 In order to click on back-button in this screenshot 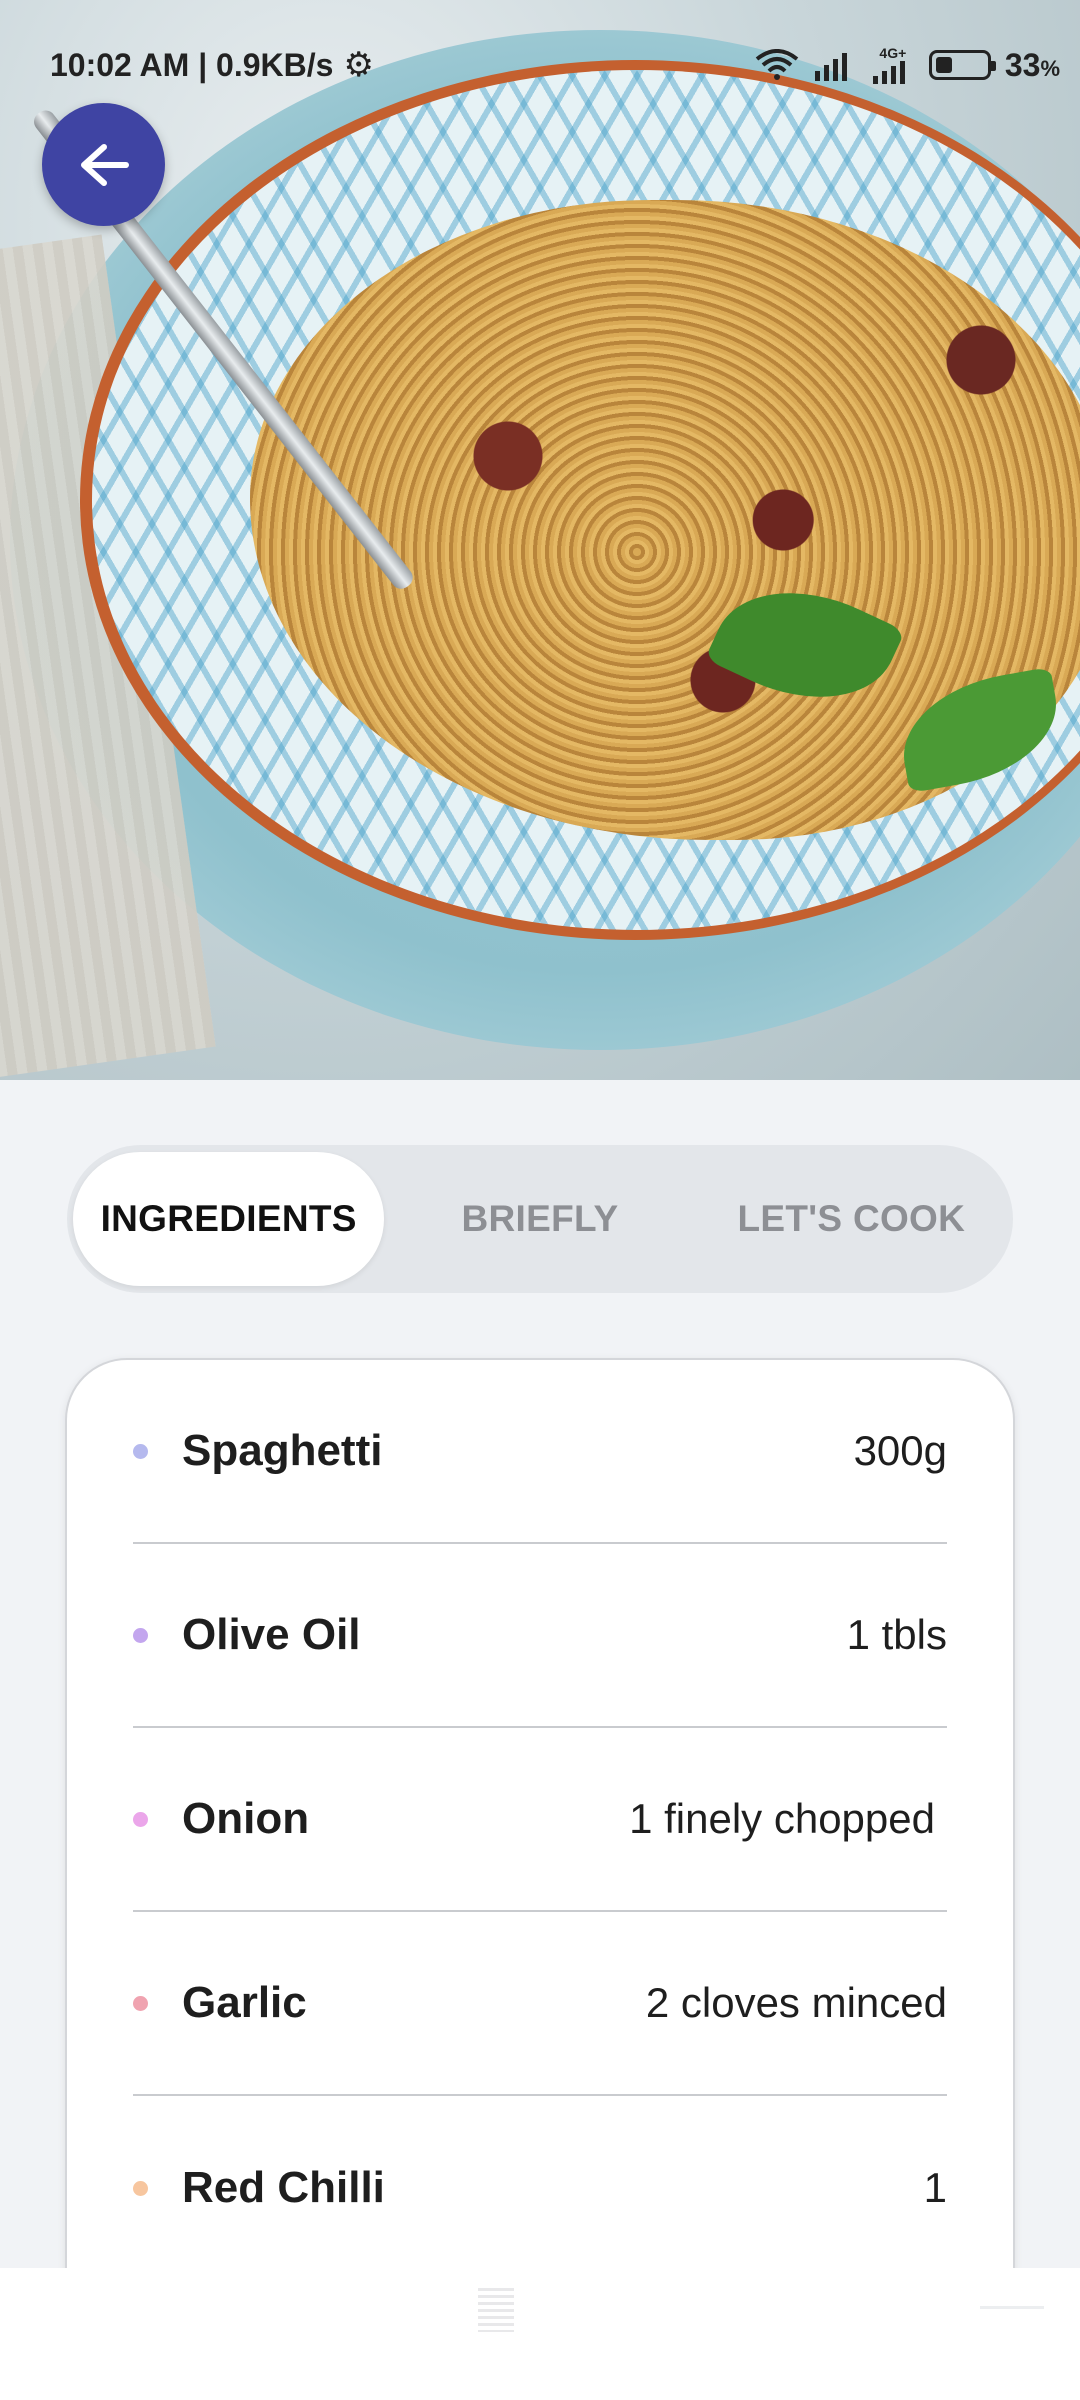, I will do `click(103, 164)`.